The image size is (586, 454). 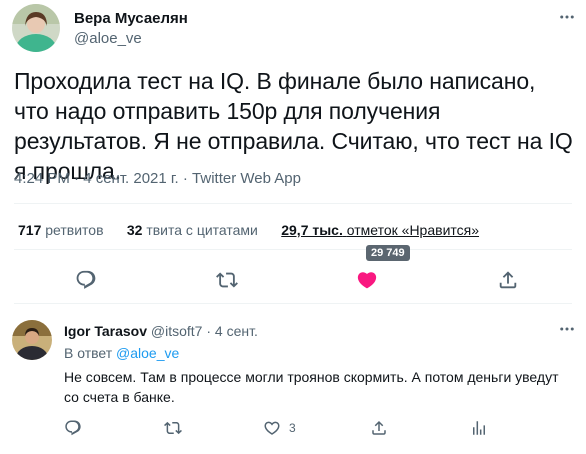 What do you see at coordinates (272, 428) in the screenshot?
I see `like-outline-icon` at bounding box center [272, 428].